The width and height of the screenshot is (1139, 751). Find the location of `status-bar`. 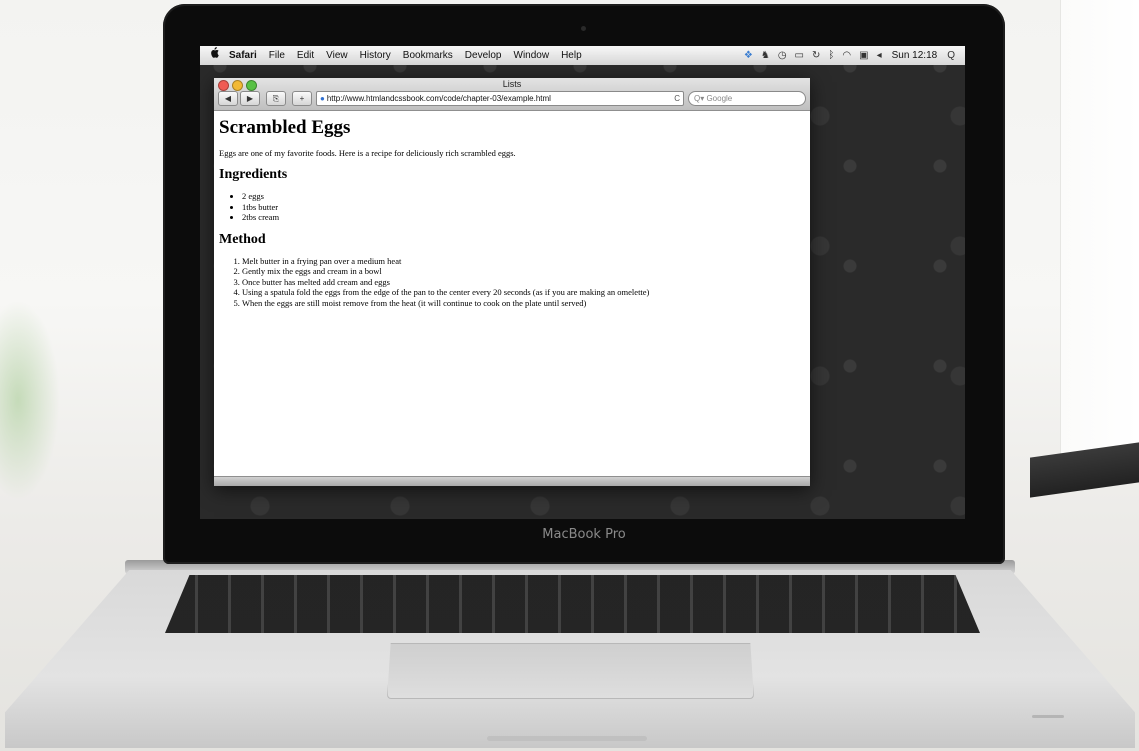

status-bar is located at coordinates (512, 481).